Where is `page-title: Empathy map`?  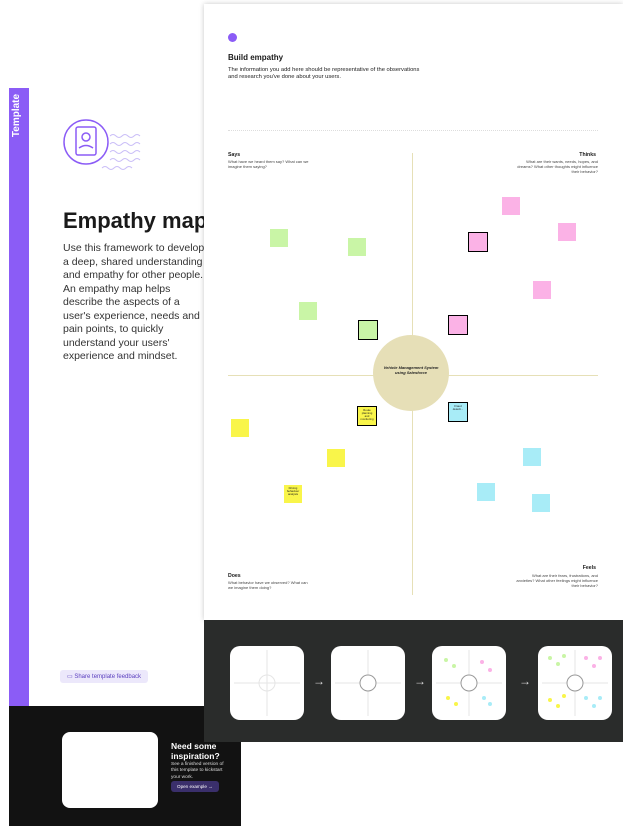
page-title: Empathy map is located at coordinates (135, 220).